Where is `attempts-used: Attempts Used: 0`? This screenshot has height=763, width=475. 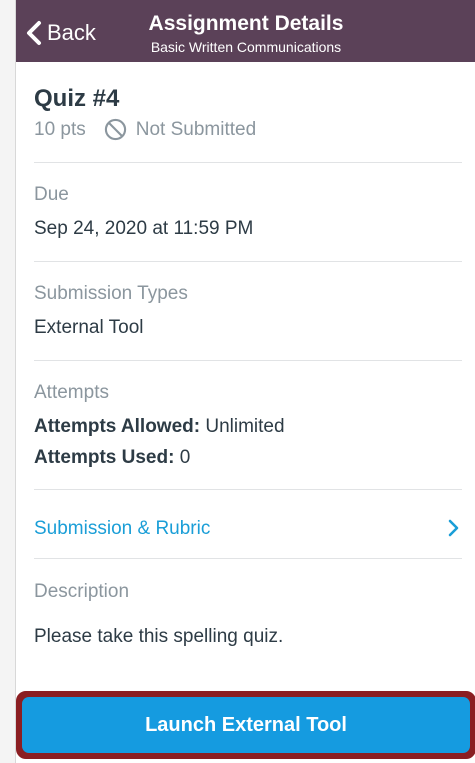 attempts-used: Attempts Used: 0 is located at coordinates (112, 458).